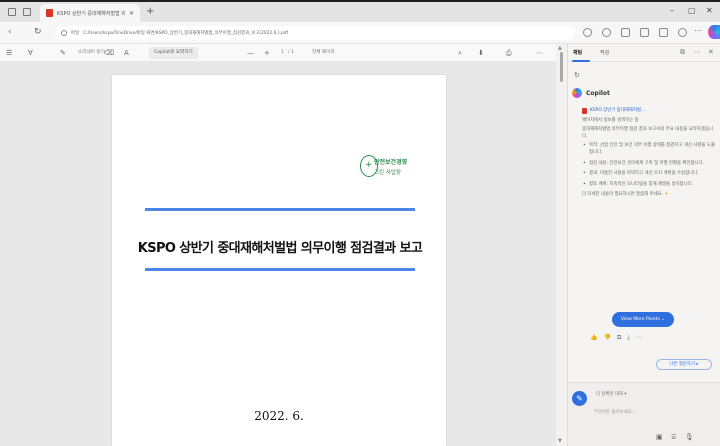 This screenshot has width=720, height=446. I want to click on read-aloud-button: 소리내어 읽기, so click(91, 53).